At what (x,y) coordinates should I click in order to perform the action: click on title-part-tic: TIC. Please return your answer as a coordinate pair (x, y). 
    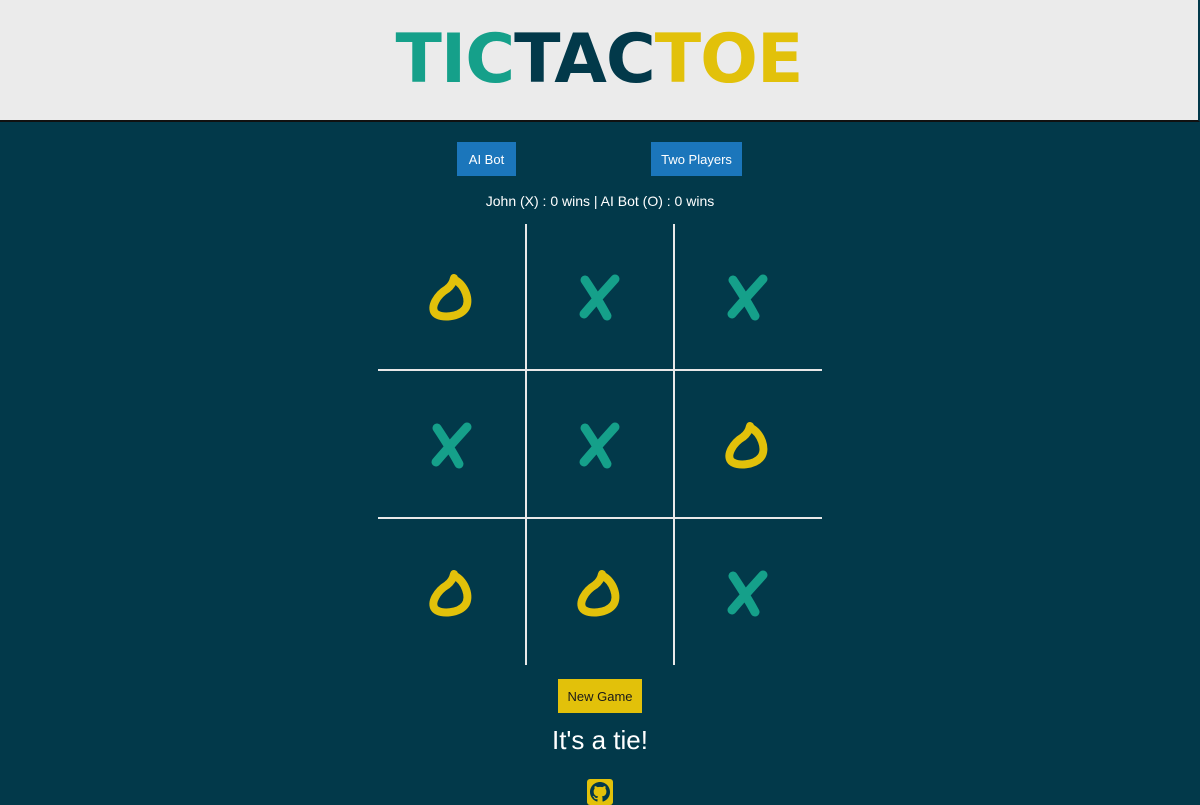
    Looking at the image, I should click on (455, 59).